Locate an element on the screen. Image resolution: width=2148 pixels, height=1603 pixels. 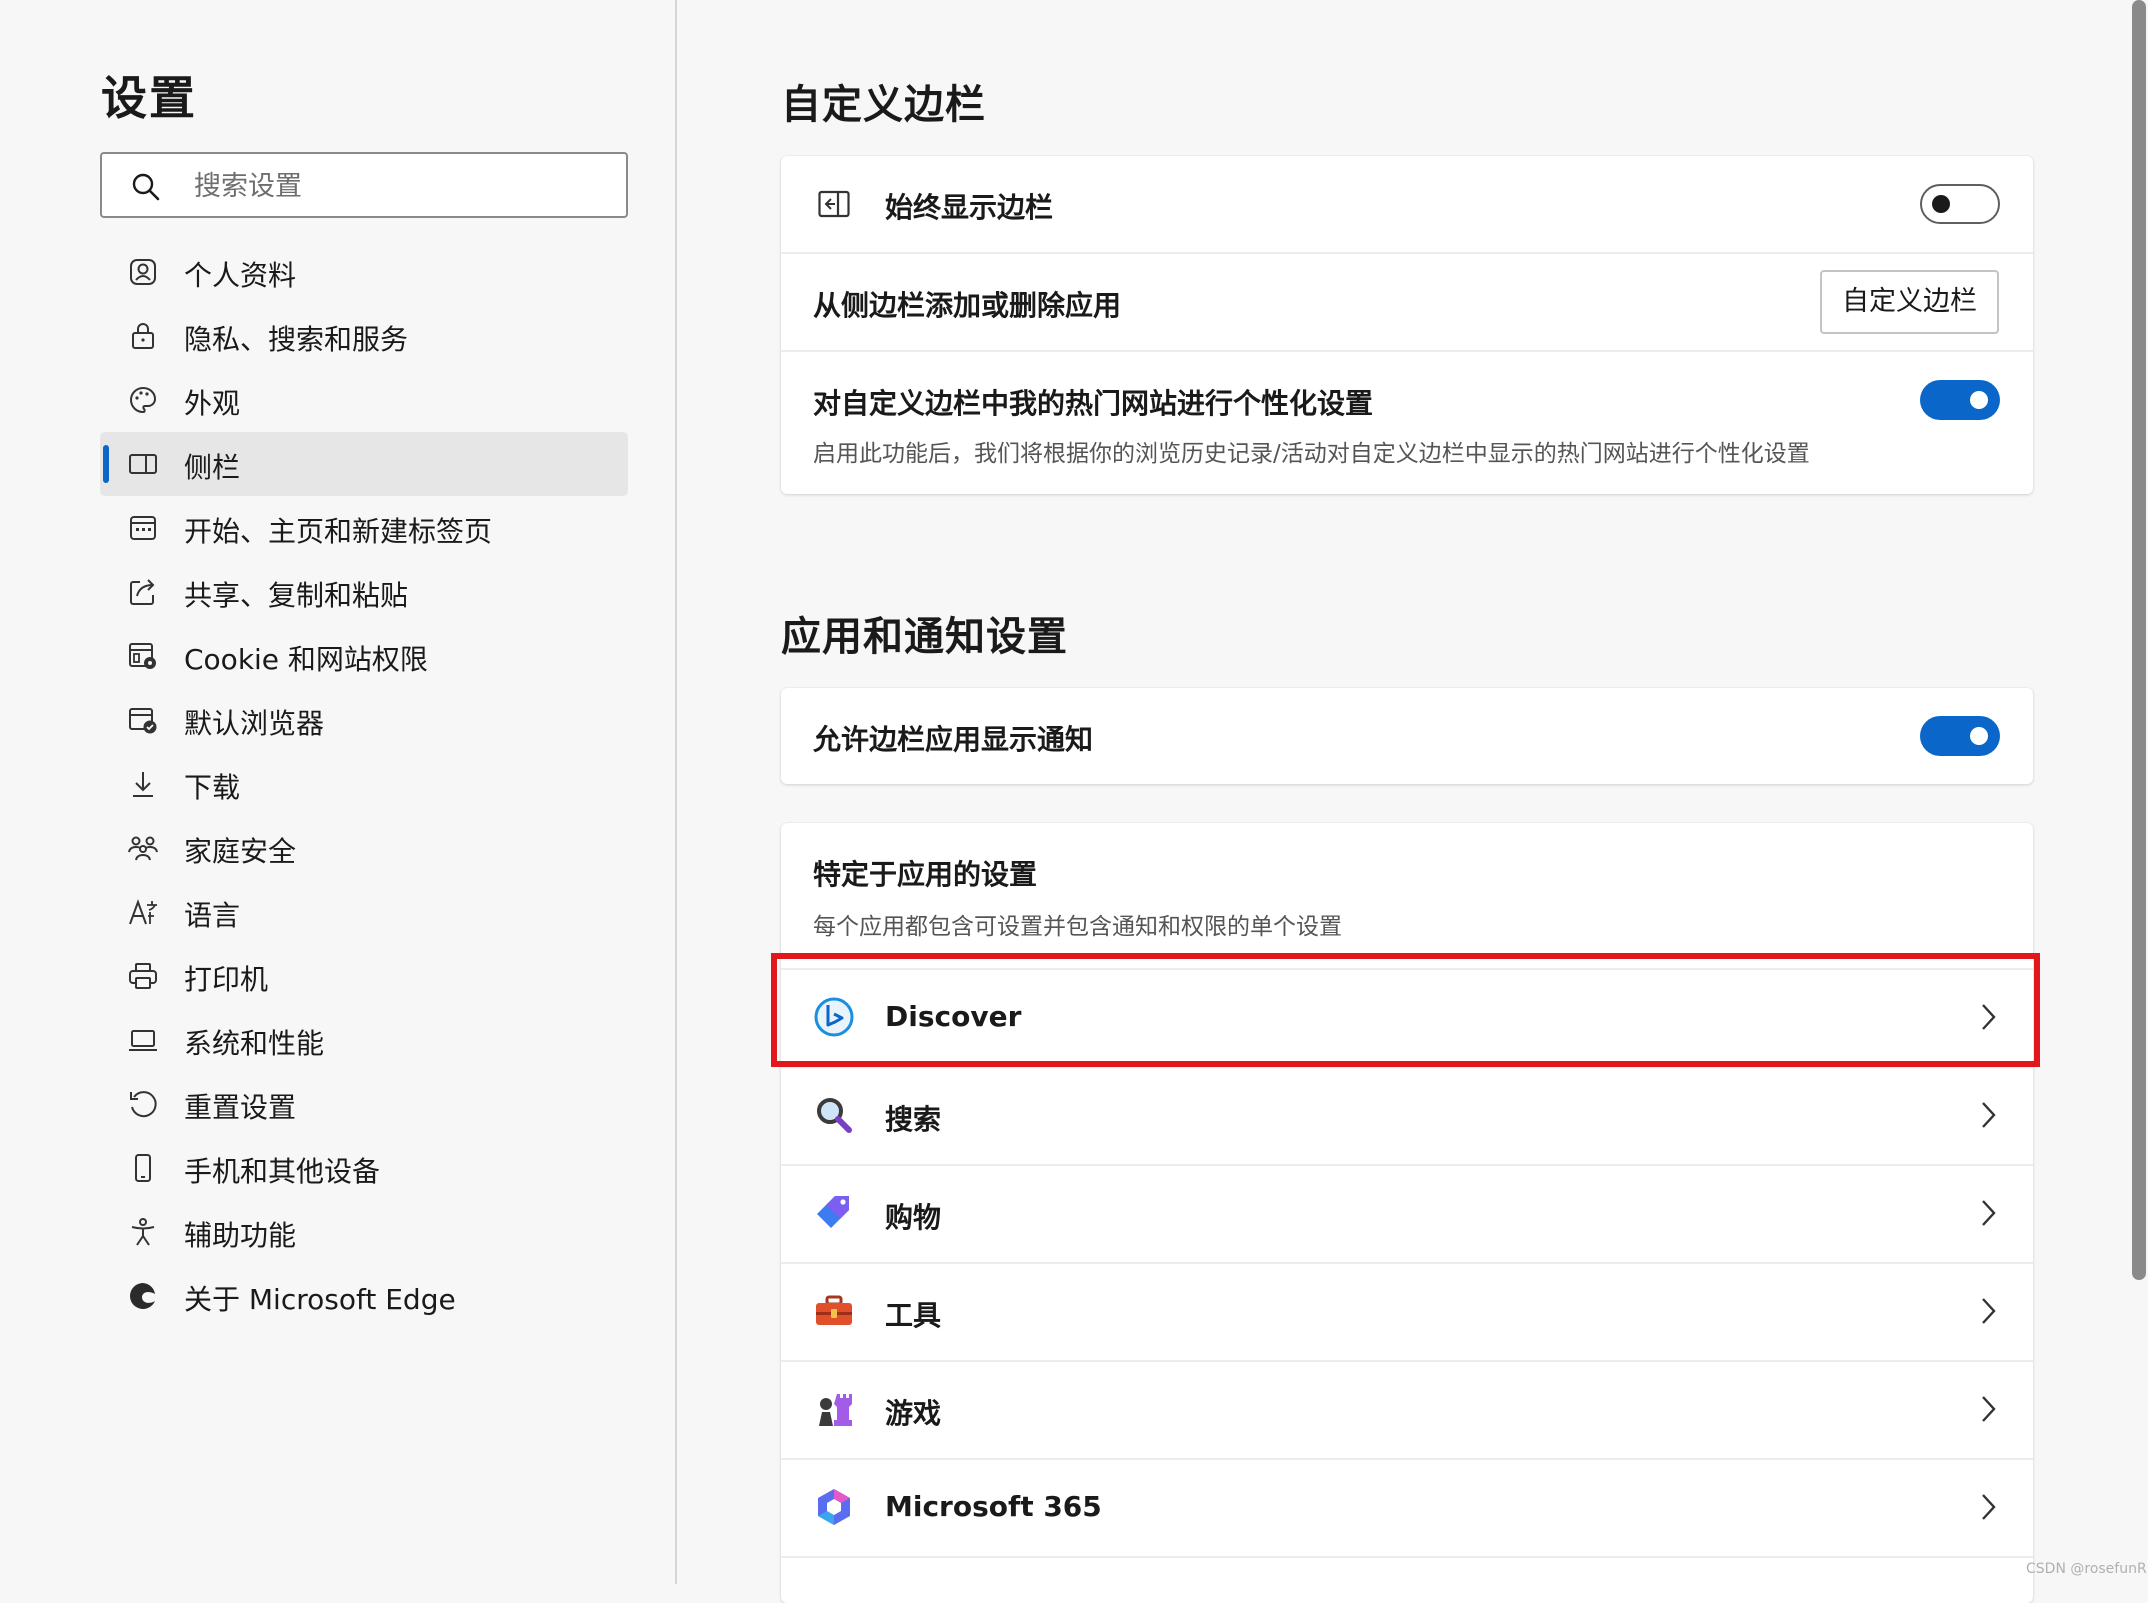
sidebar-item-sidebar: 侧栏 is located at coordinates (364, 464).